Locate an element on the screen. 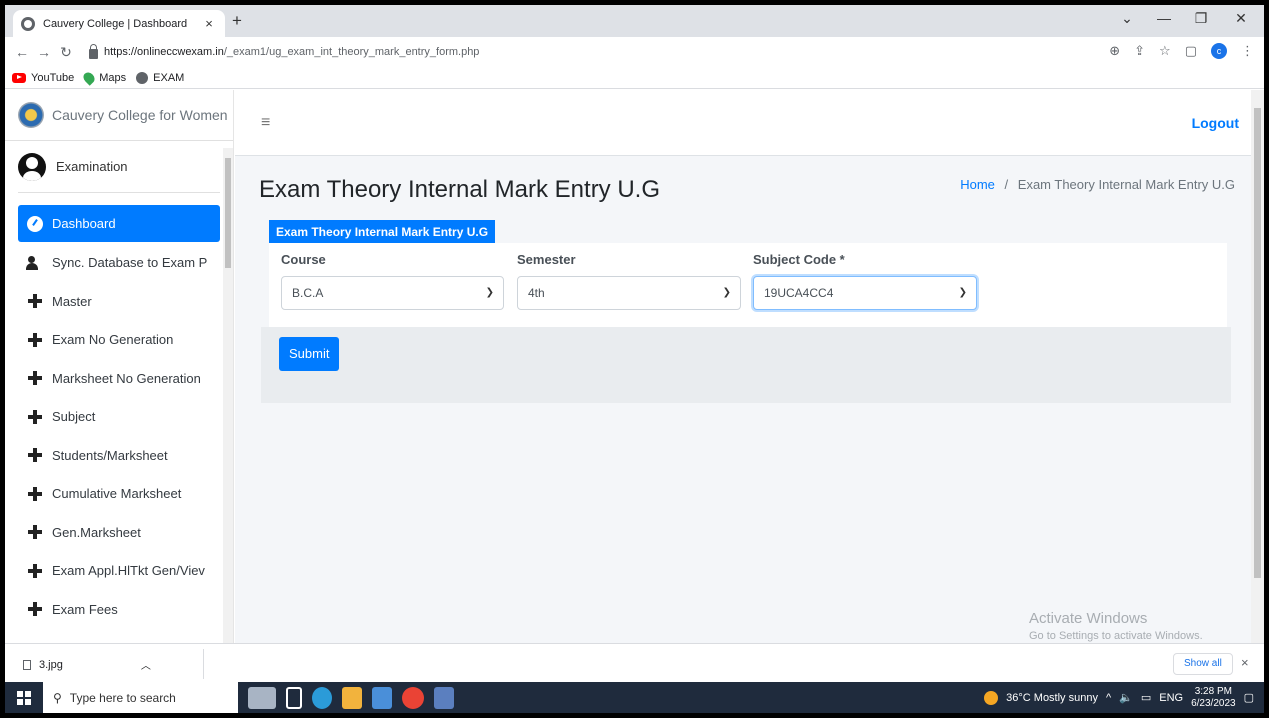 This screenshot has height=718, width=1269. share-icon: ⇪ is located at coordinates (1139, 51).